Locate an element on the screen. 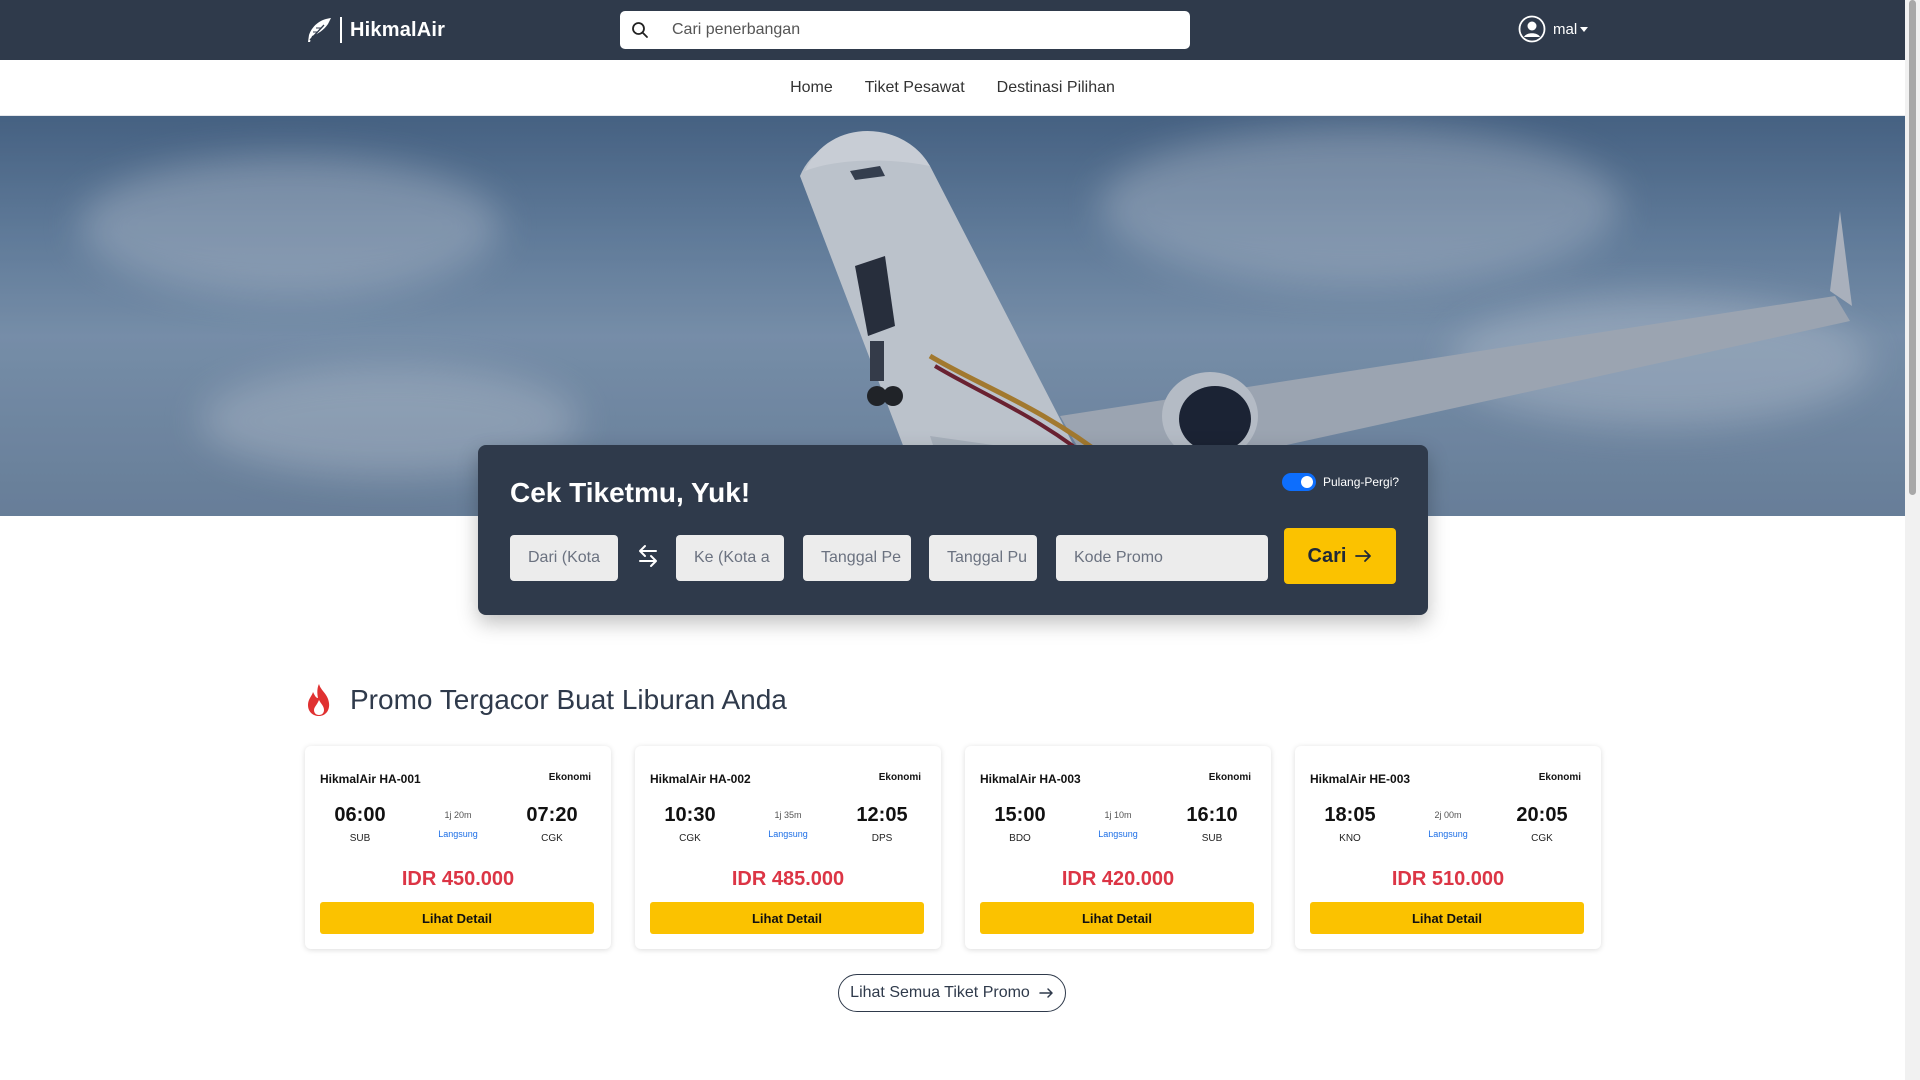 The image size is (1920, 1080). departure-code: KNO is located at coordinates (1350, 838).